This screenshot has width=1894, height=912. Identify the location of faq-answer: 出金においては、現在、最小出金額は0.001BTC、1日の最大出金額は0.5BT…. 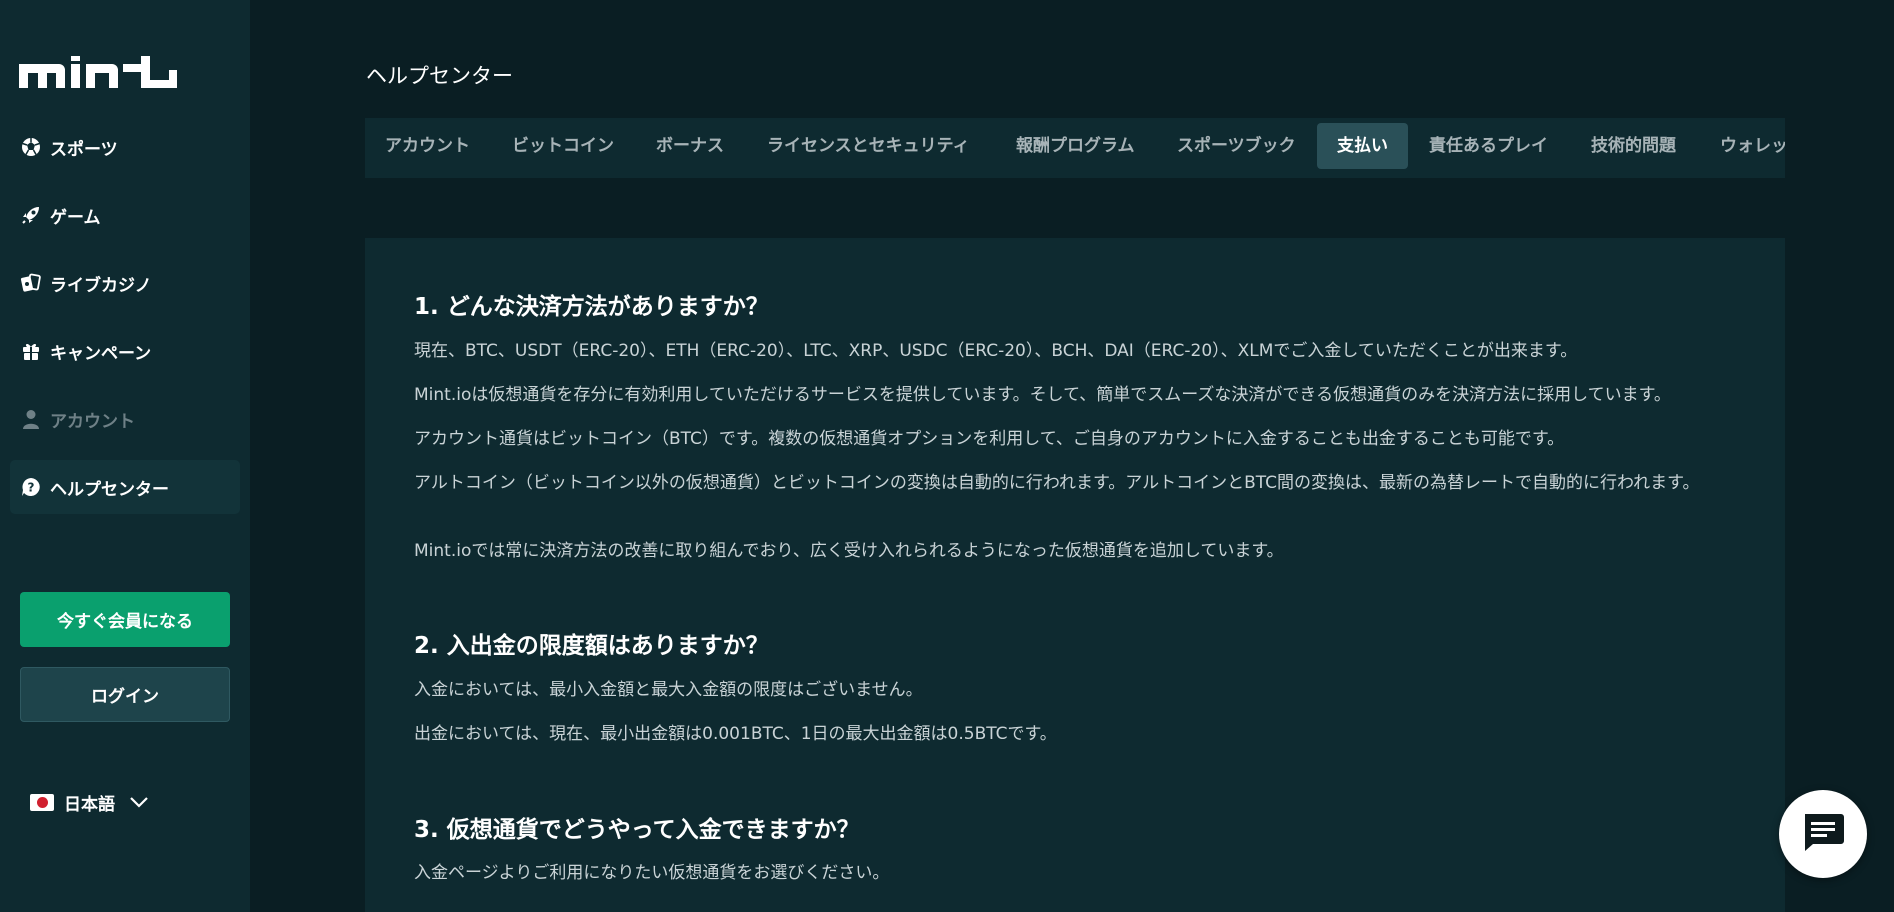
(735, 734).